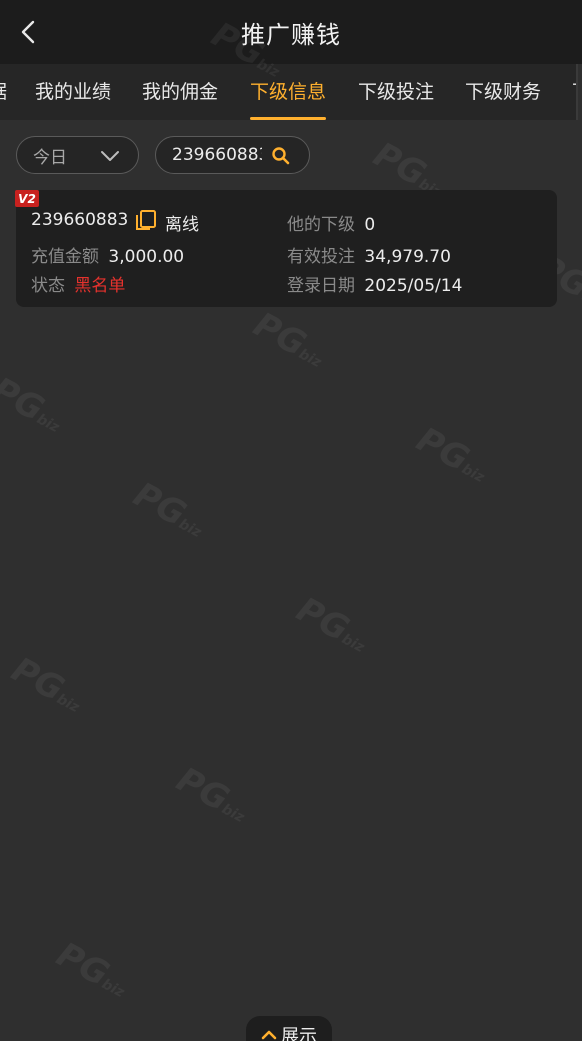  I want to click on expand-label: 展示, so click(299, 1033).